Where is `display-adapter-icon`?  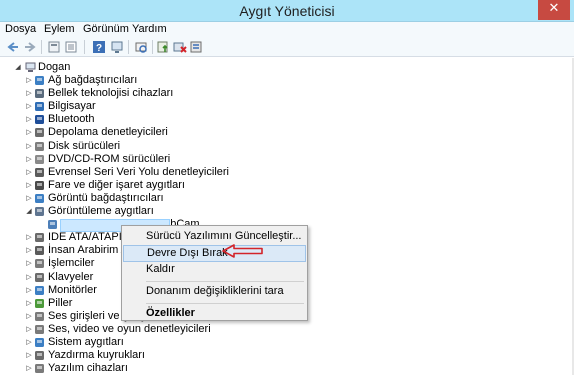 display-adapter-icon is located at coordinates (39, 198).